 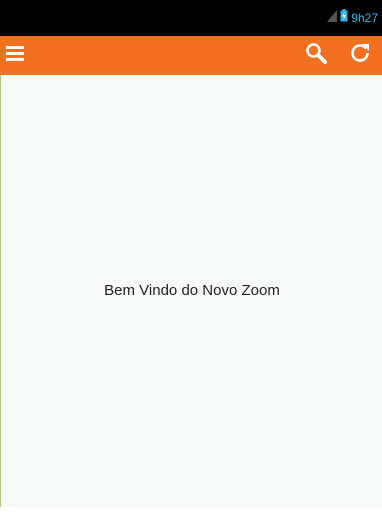 I want to click on signal-icon, so click(x=332, y=18).